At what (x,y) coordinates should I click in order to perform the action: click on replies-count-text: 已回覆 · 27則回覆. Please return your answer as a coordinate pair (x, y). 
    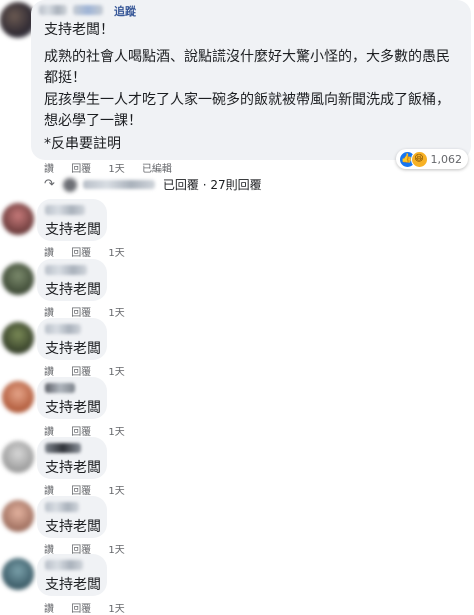
    Looking at the image, I should click on (212, 184).